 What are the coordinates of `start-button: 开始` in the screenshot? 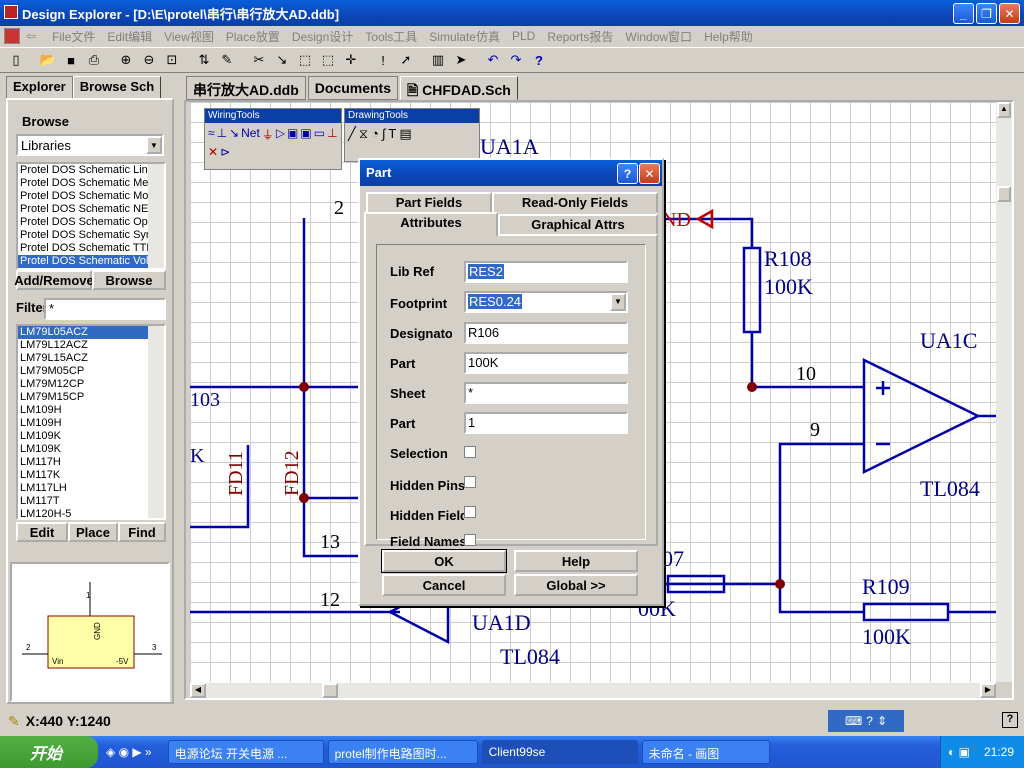 It's located at (49, 752).